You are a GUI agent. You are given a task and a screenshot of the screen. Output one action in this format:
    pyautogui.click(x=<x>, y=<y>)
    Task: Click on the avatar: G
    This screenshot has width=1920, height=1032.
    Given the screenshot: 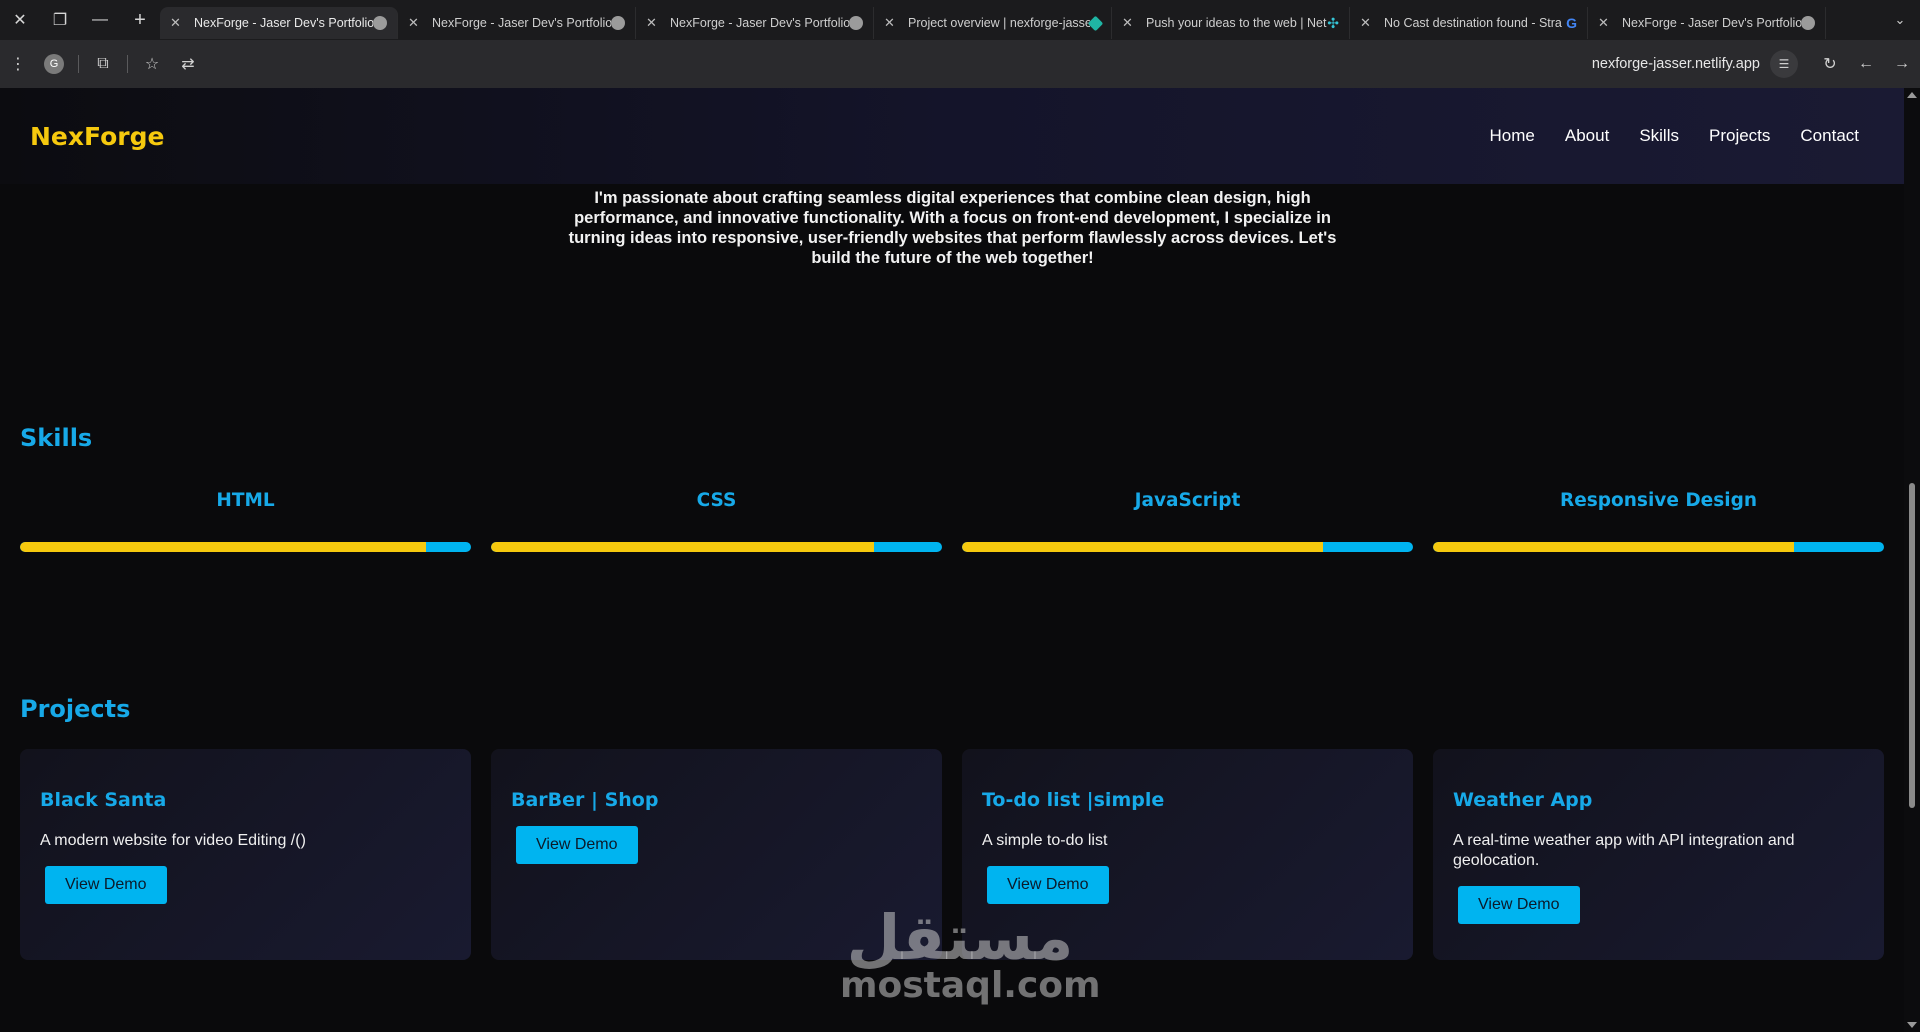 What is the action you would take?
    pyautogui.click(x=54, y=64)
    